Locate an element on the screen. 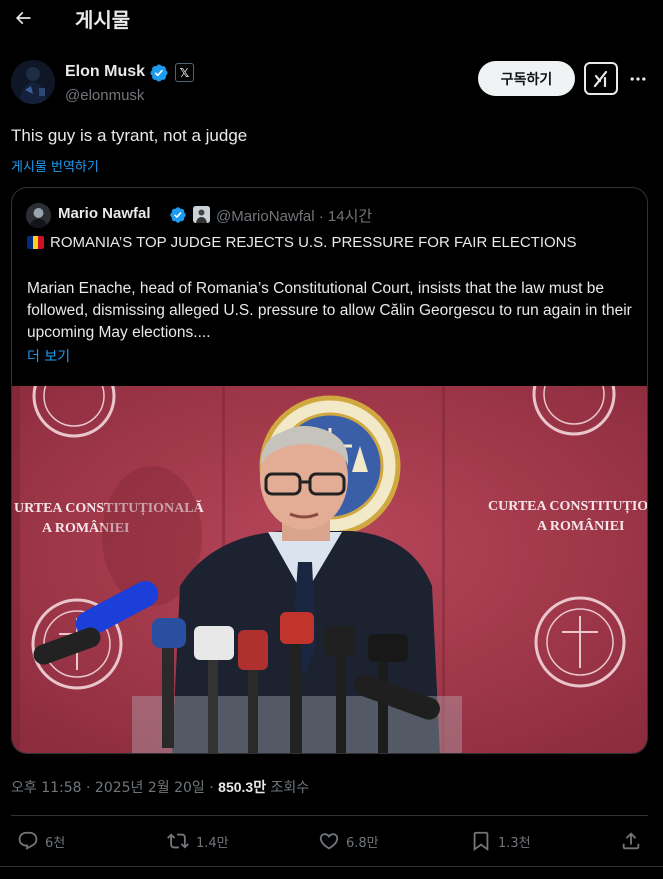  bookmark-button: 1.3천 is located at coordinates (500, 841).